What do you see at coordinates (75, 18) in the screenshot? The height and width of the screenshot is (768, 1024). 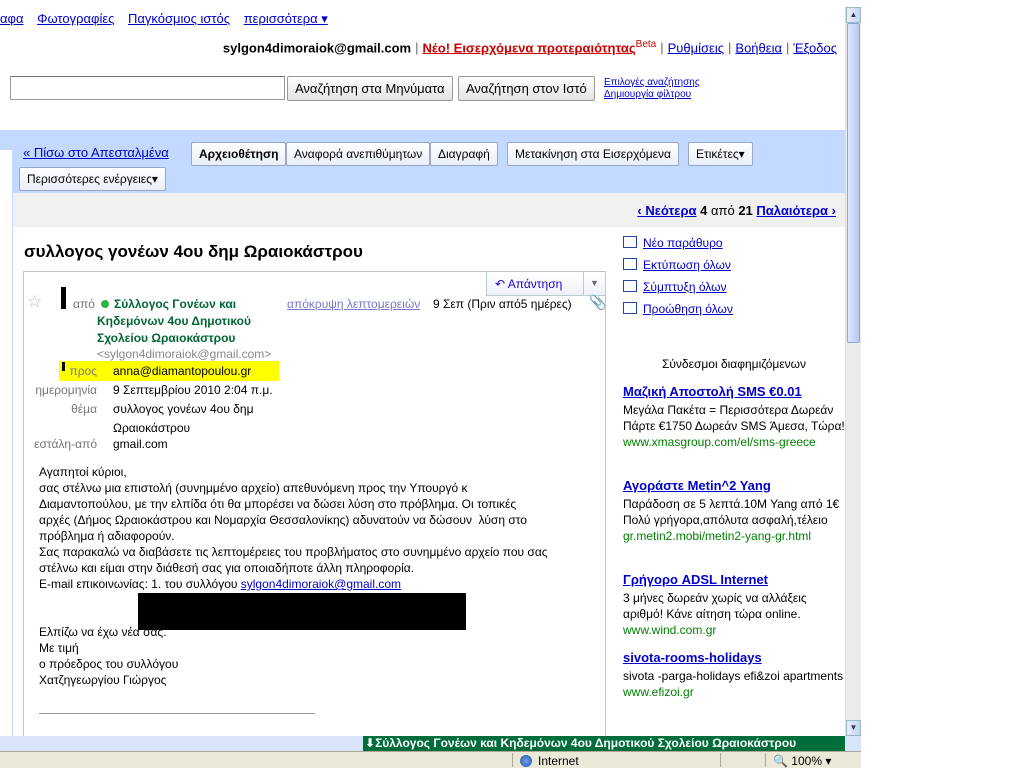 I see `topnav-photos: Φωτογραφίες` at bounding box center [75, 18].